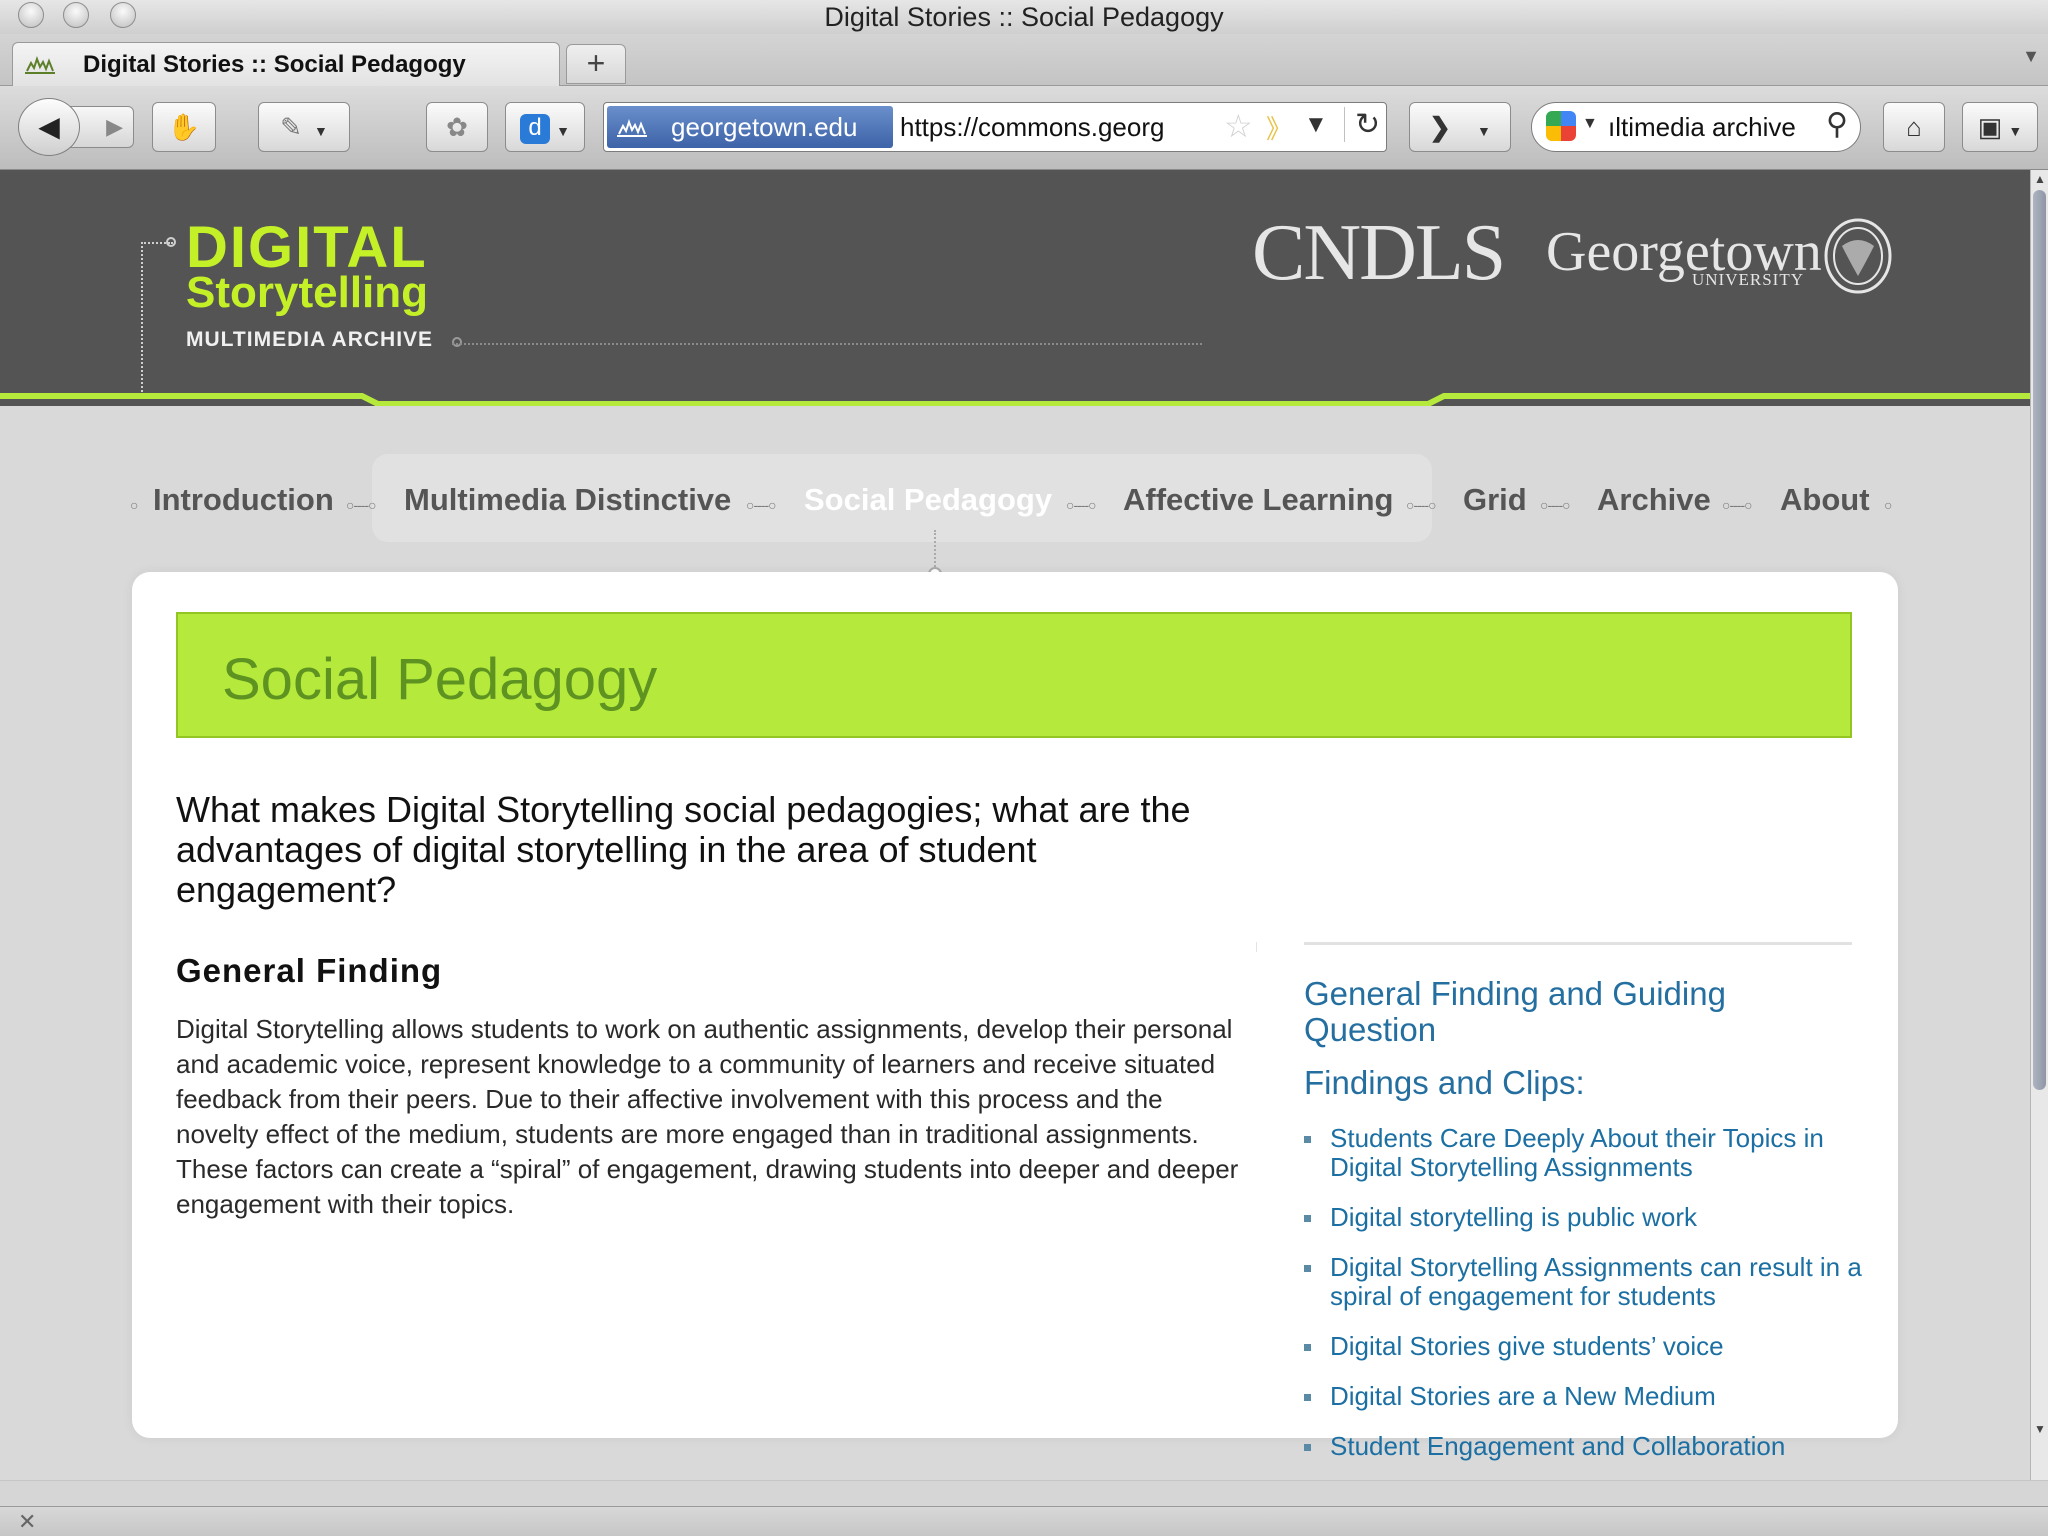  Describe the element at coordinates (1024, 60) in the screenshot. I see `tab-bar: Digital Stories :: Social Pedagogy + ▼` at that location.